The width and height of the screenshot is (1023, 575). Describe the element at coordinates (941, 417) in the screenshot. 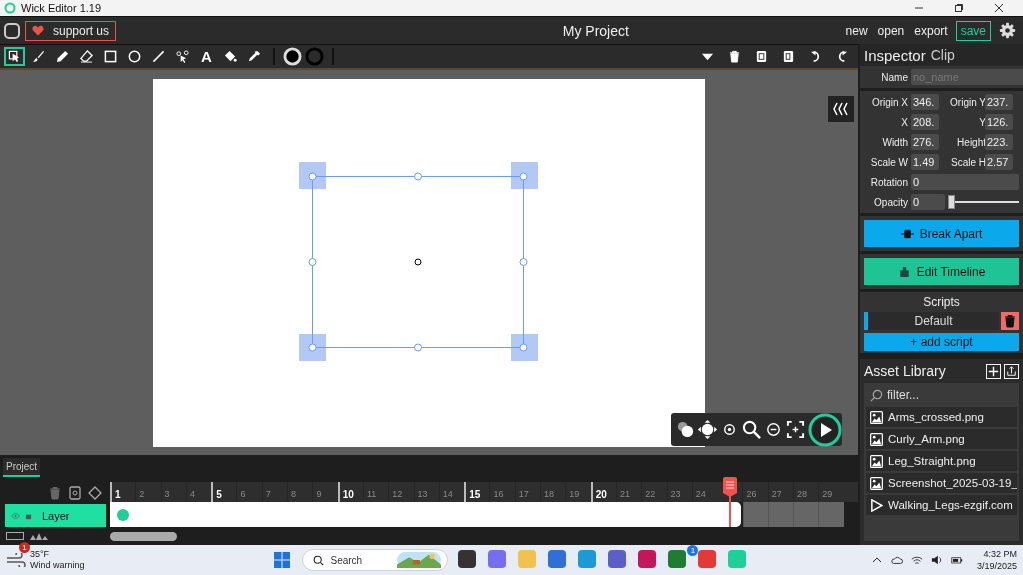

I see `asset-item: Arms_crossed.png` at that location.